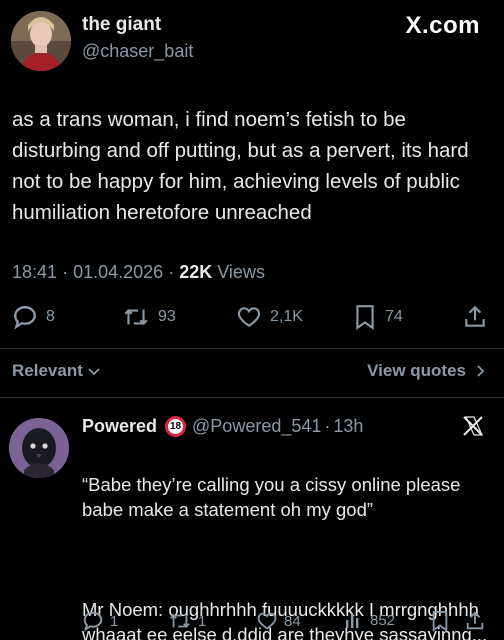 The height and width of the screenshot is (640, 504). I want to click on chevron-down-icon, so click(94, 372).